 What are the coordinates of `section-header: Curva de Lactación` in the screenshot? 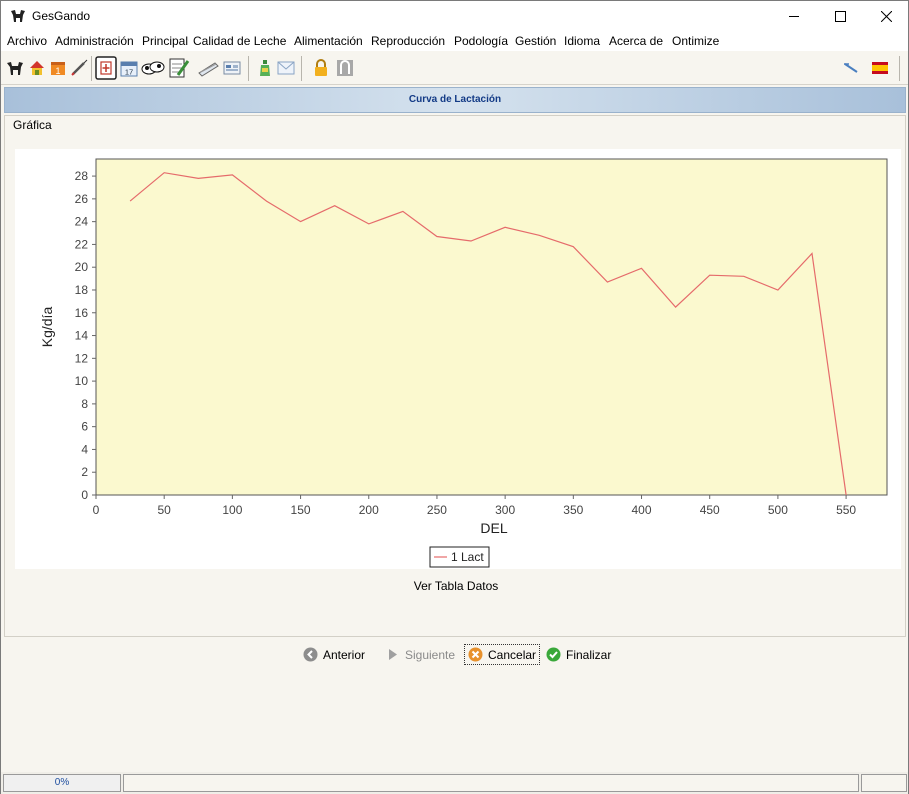 It's located at (455, 100).